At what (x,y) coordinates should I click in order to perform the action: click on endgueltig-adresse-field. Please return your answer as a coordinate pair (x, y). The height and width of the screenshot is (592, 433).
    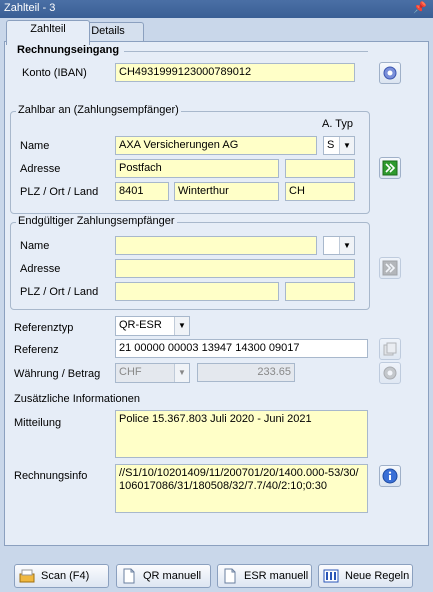
    Looking at the image, I should click on (235, 268).